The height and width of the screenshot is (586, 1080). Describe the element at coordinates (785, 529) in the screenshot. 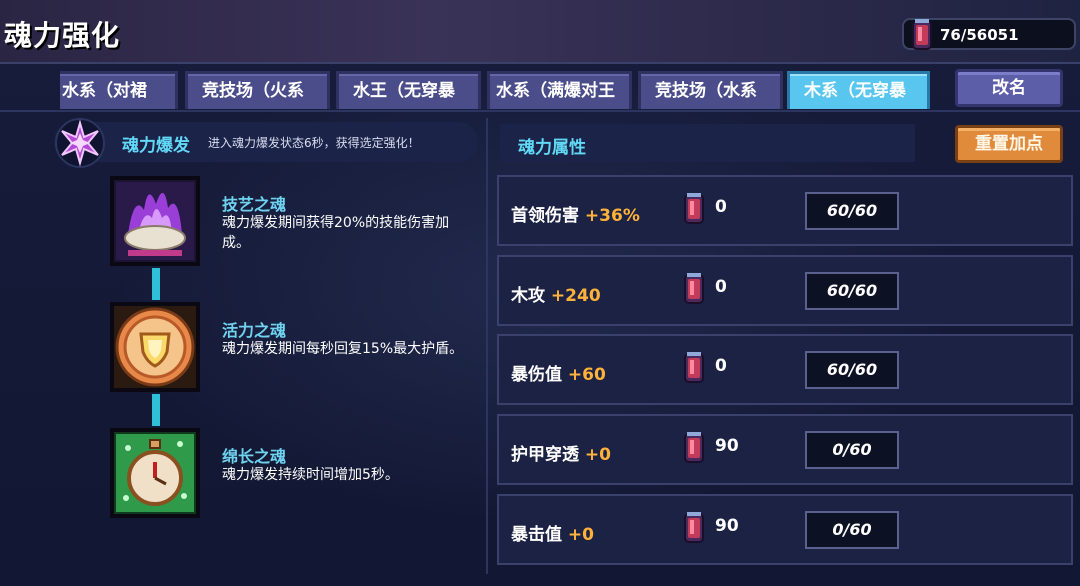

I see `attribute-row: 暴击值 +0 90 0/60` at that location.